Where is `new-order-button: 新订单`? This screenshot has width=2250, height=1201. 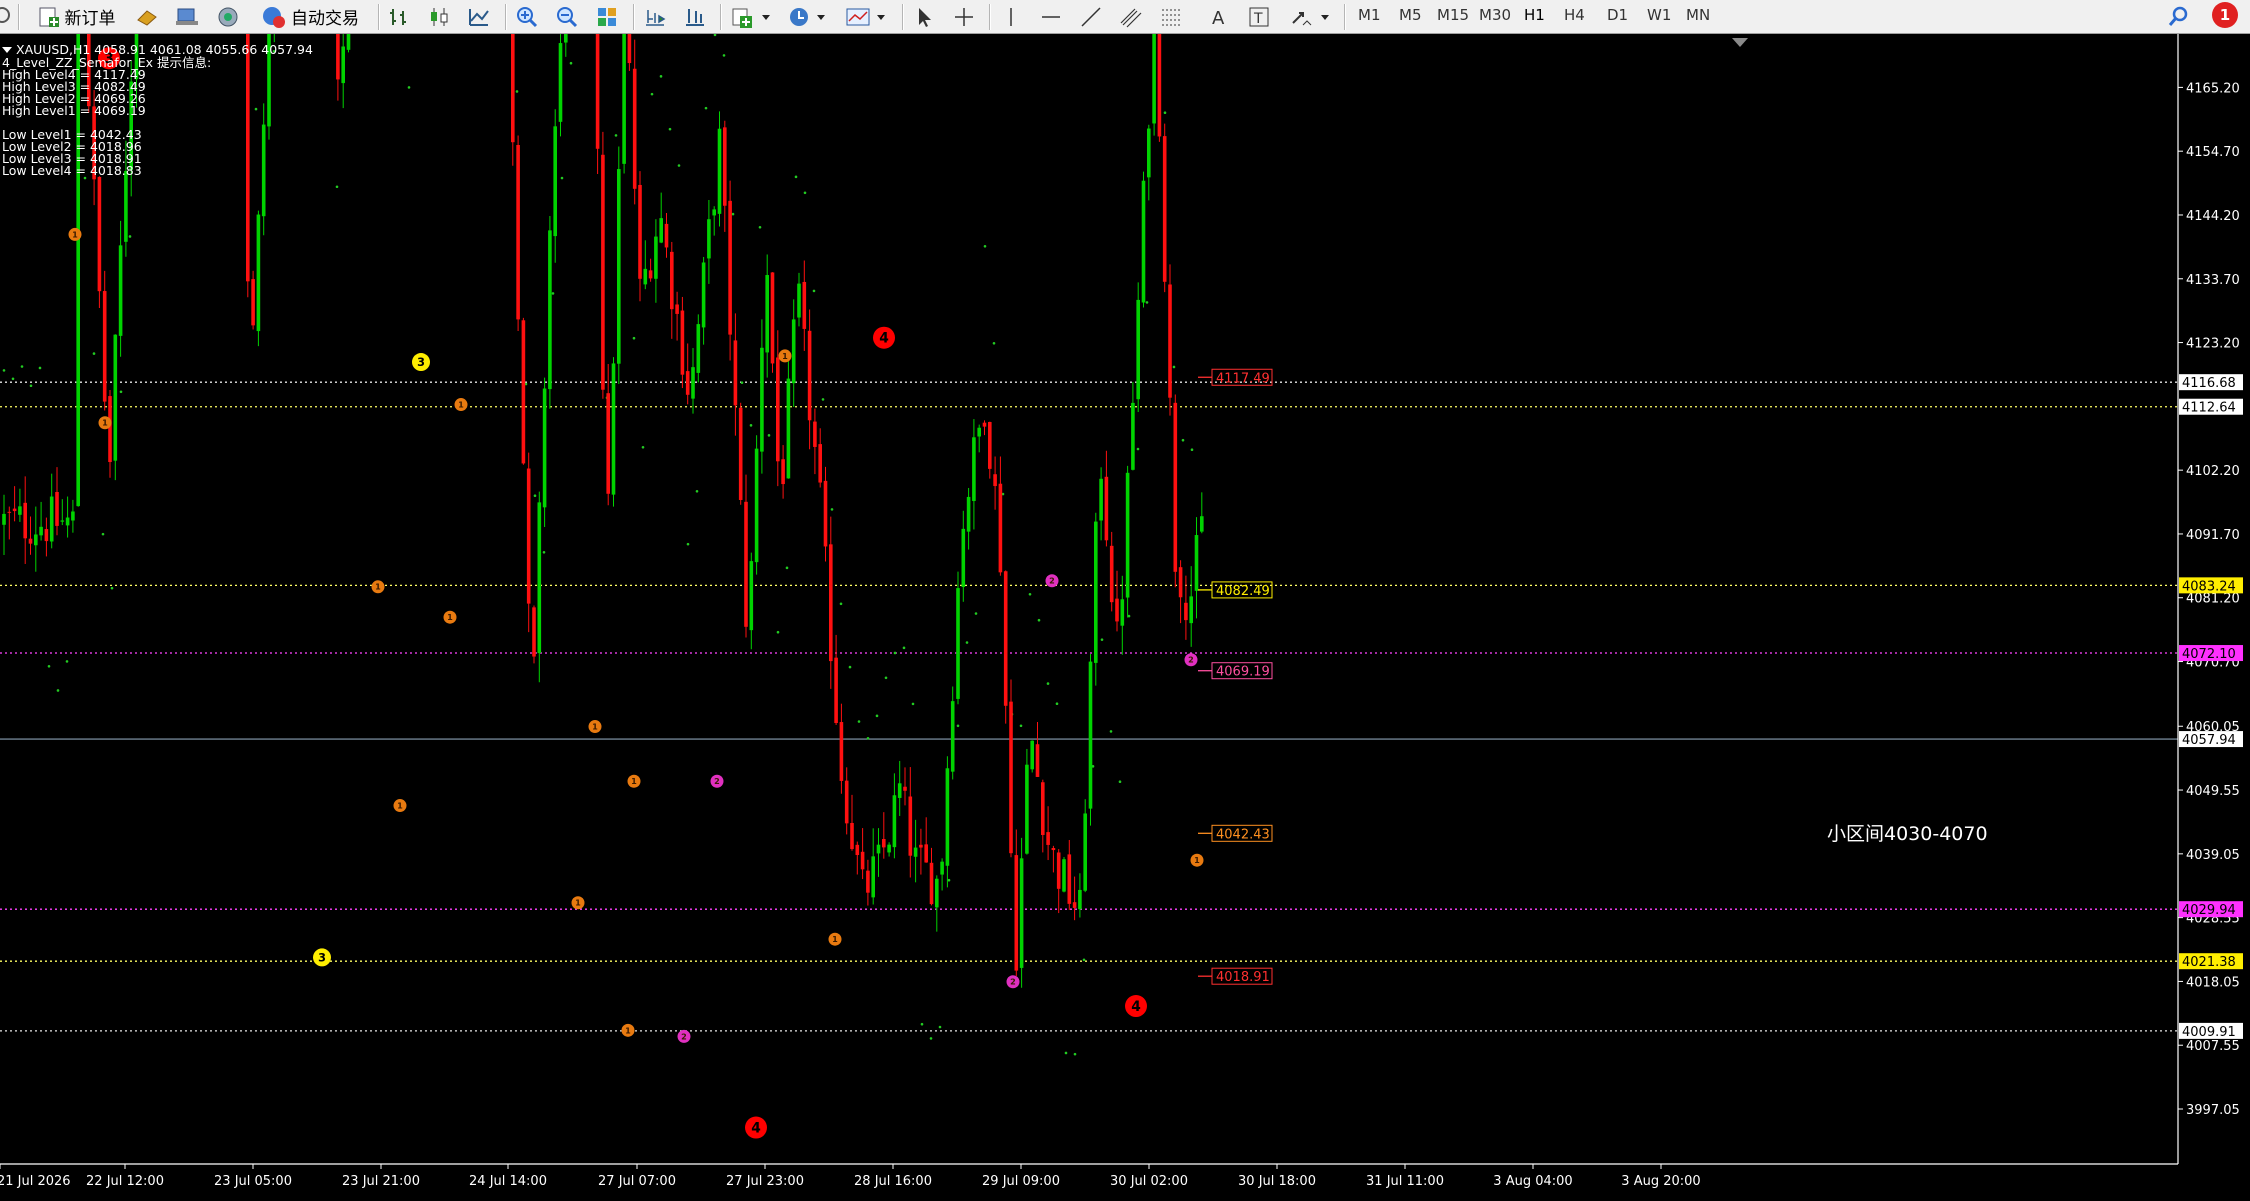 new-order-button: 新订单 is located at coordinates (76, 16).